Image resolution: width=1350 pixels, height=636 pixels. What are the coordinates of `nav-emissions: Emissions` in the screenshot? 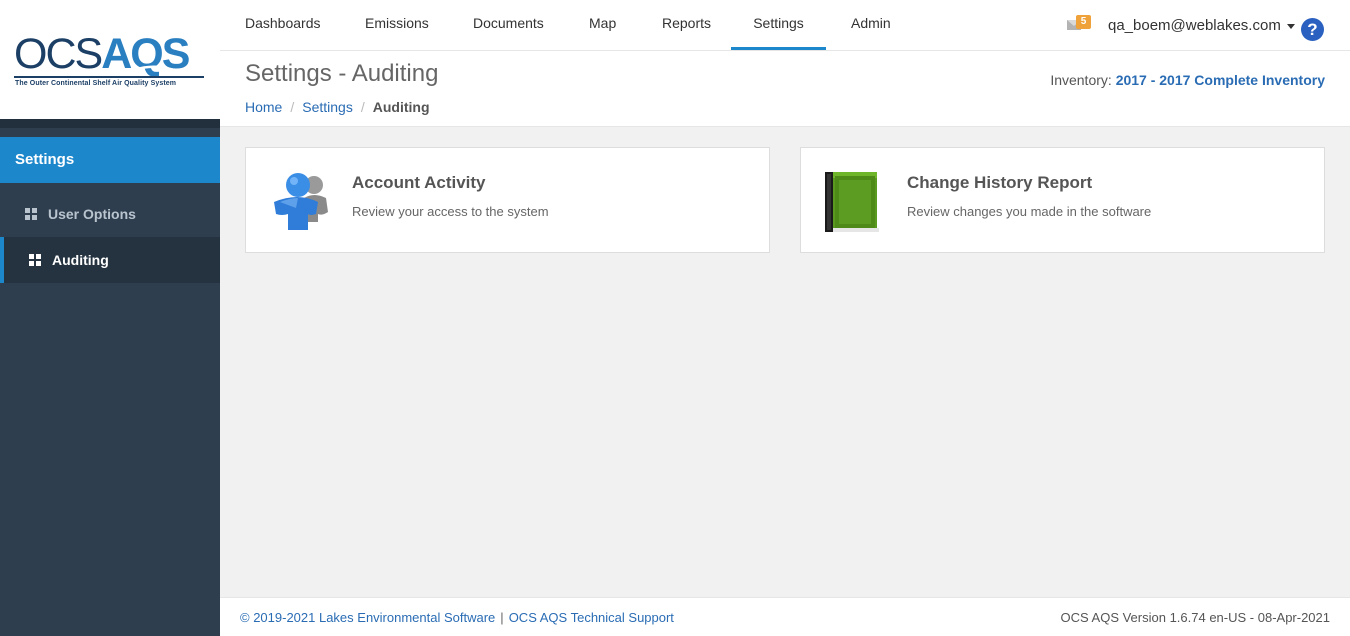 It's located at (397, 25).